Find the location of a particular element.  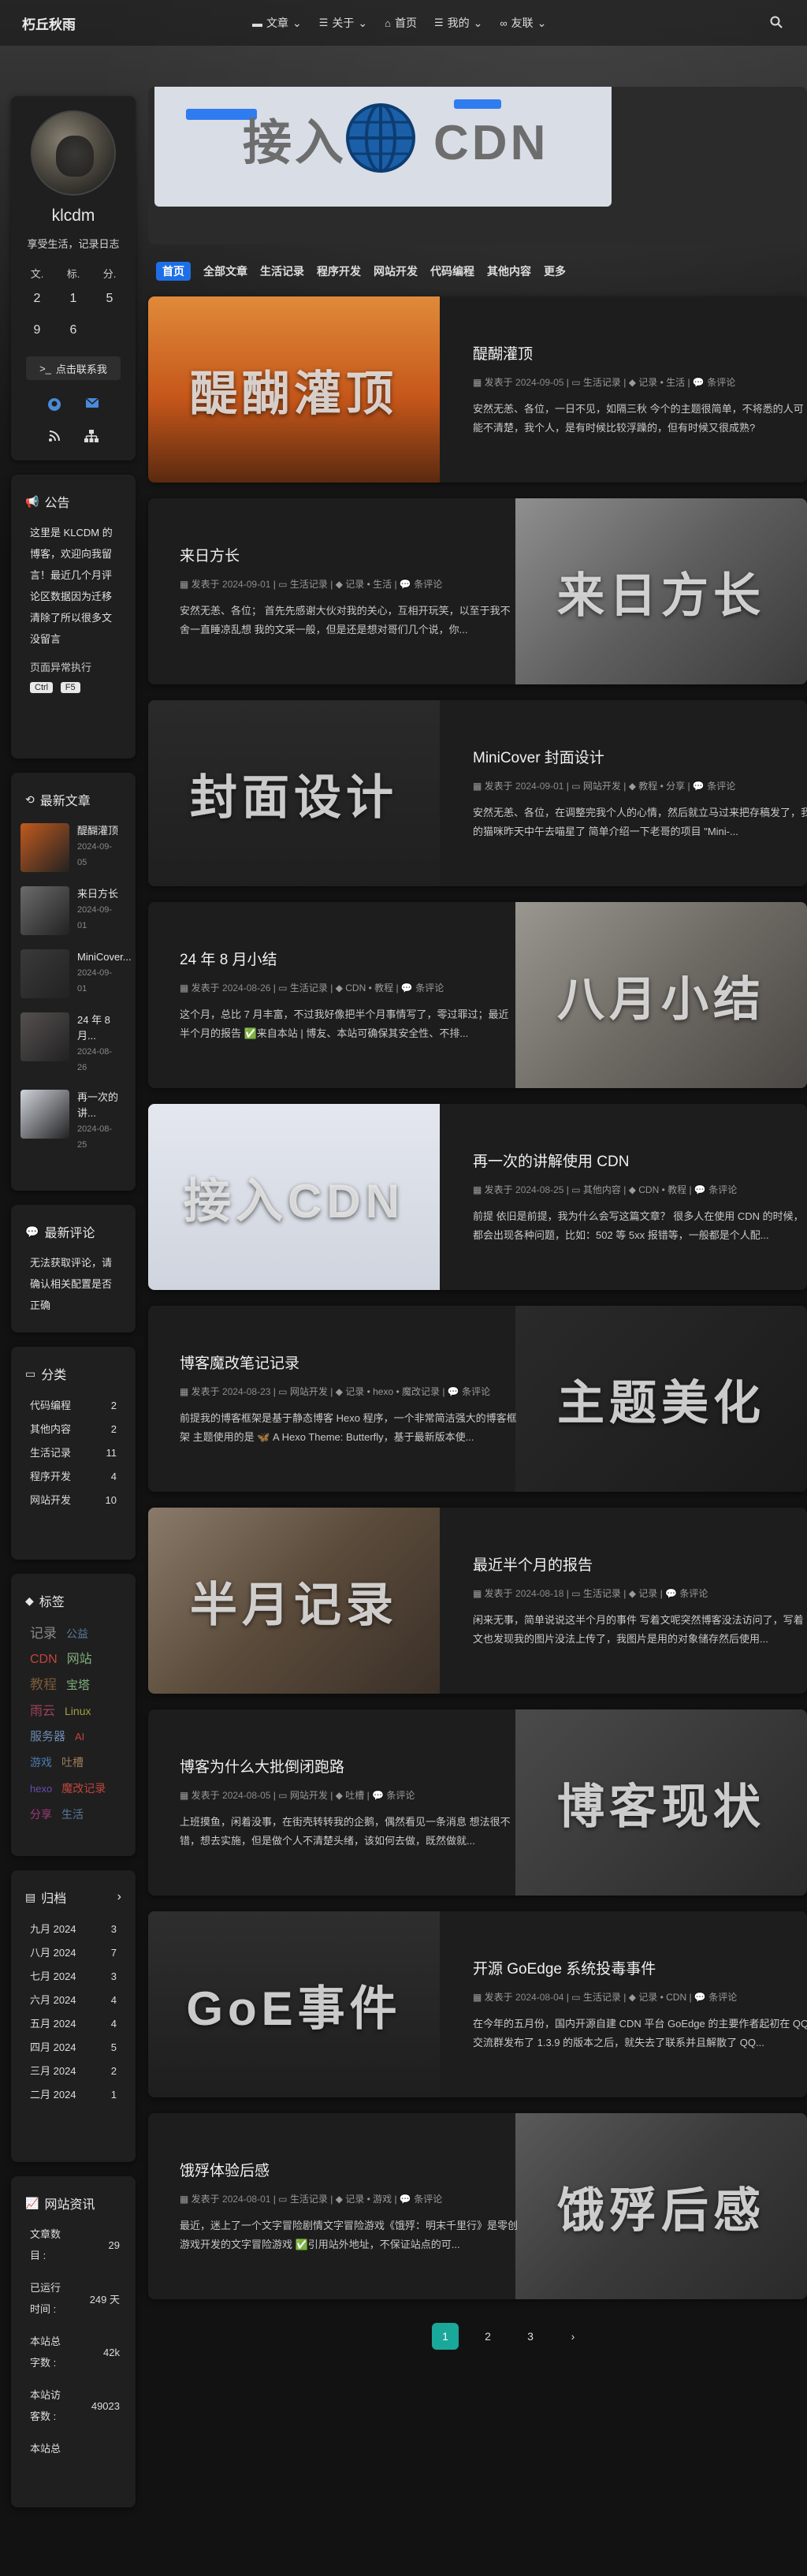

recent-post-item: 来日方长 2024-09-01 is located at coordinates (73, 911).